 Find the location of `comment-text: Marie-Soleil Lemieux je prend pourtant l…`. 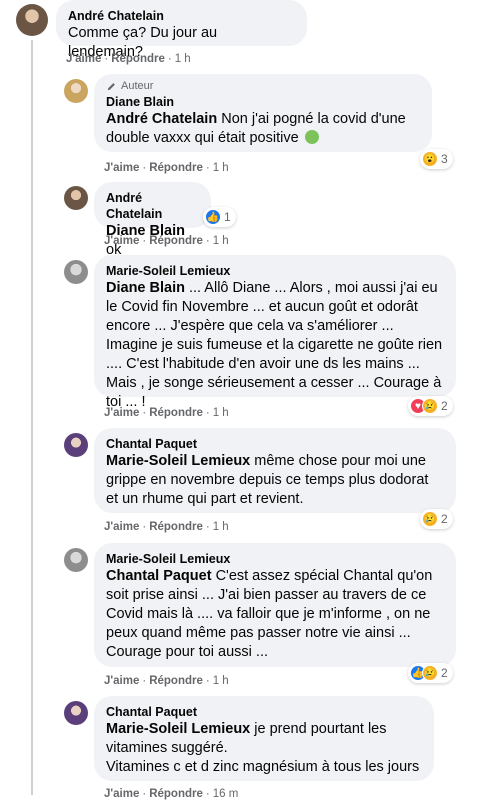

comment-text: Marie-Soleil Lemieux je prend pourtant l… is located at coordinates (246, 738).